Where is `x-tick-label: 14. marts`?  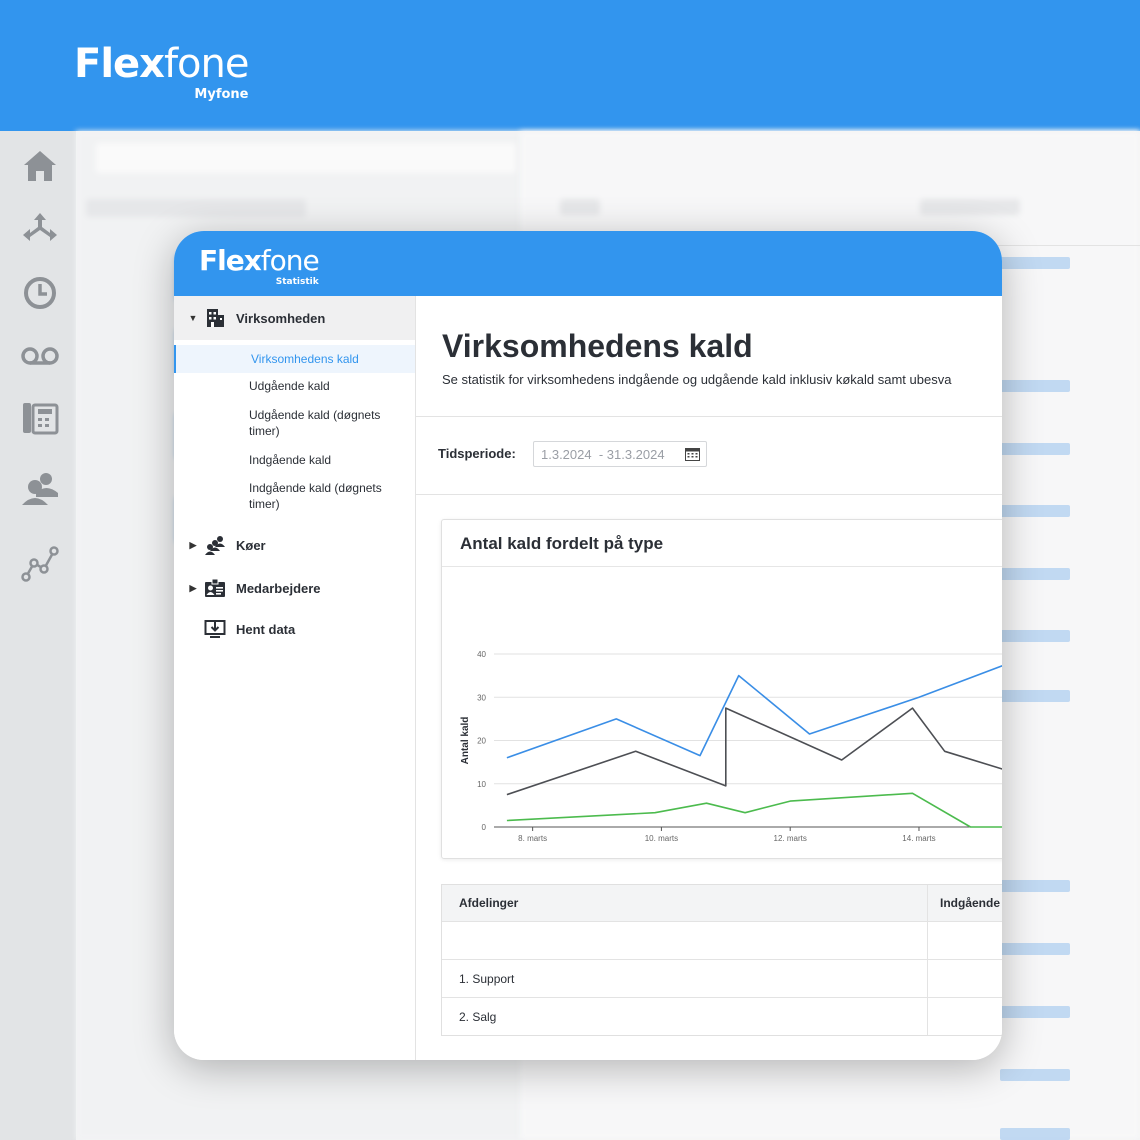
x-tick-label: 14. marts is located at coordinates (918, 838).